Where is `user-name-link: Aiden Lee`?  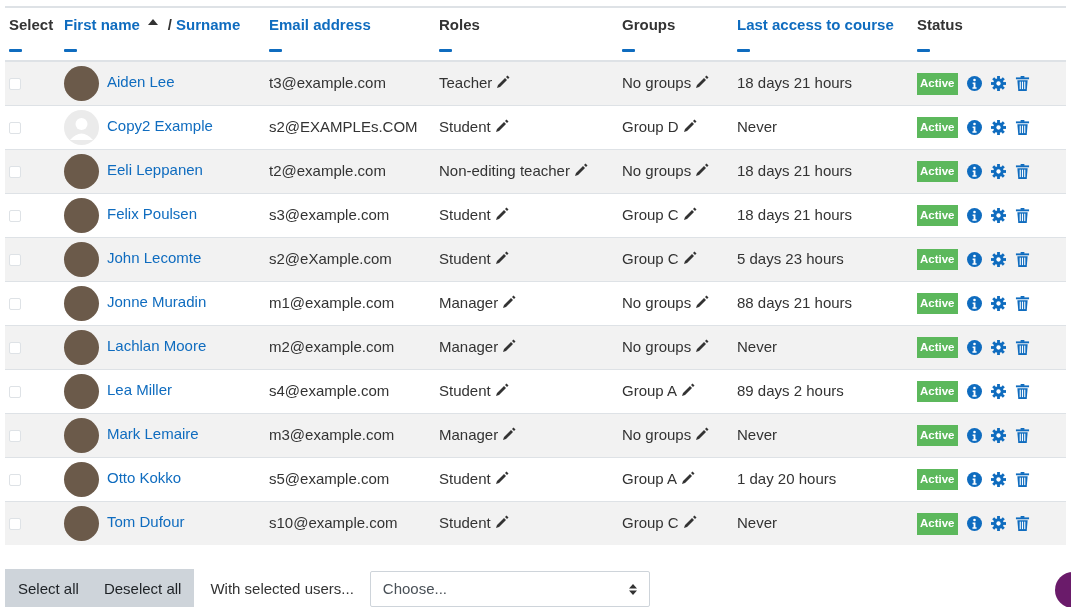
user-name-link: Aiden Lee is located at coordinates (141, 82).